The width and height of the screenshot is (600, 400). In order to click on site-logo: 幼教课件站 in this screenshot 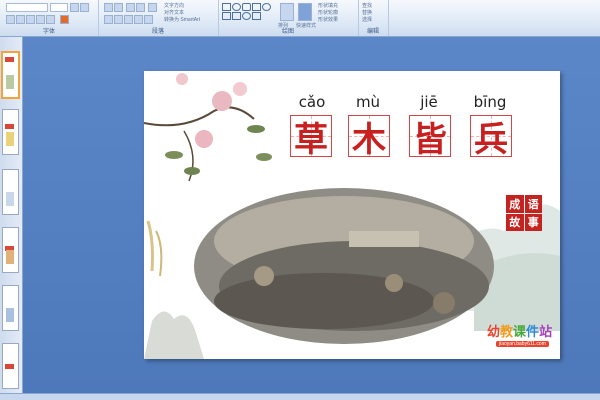, I will do `click(519, 330)`.